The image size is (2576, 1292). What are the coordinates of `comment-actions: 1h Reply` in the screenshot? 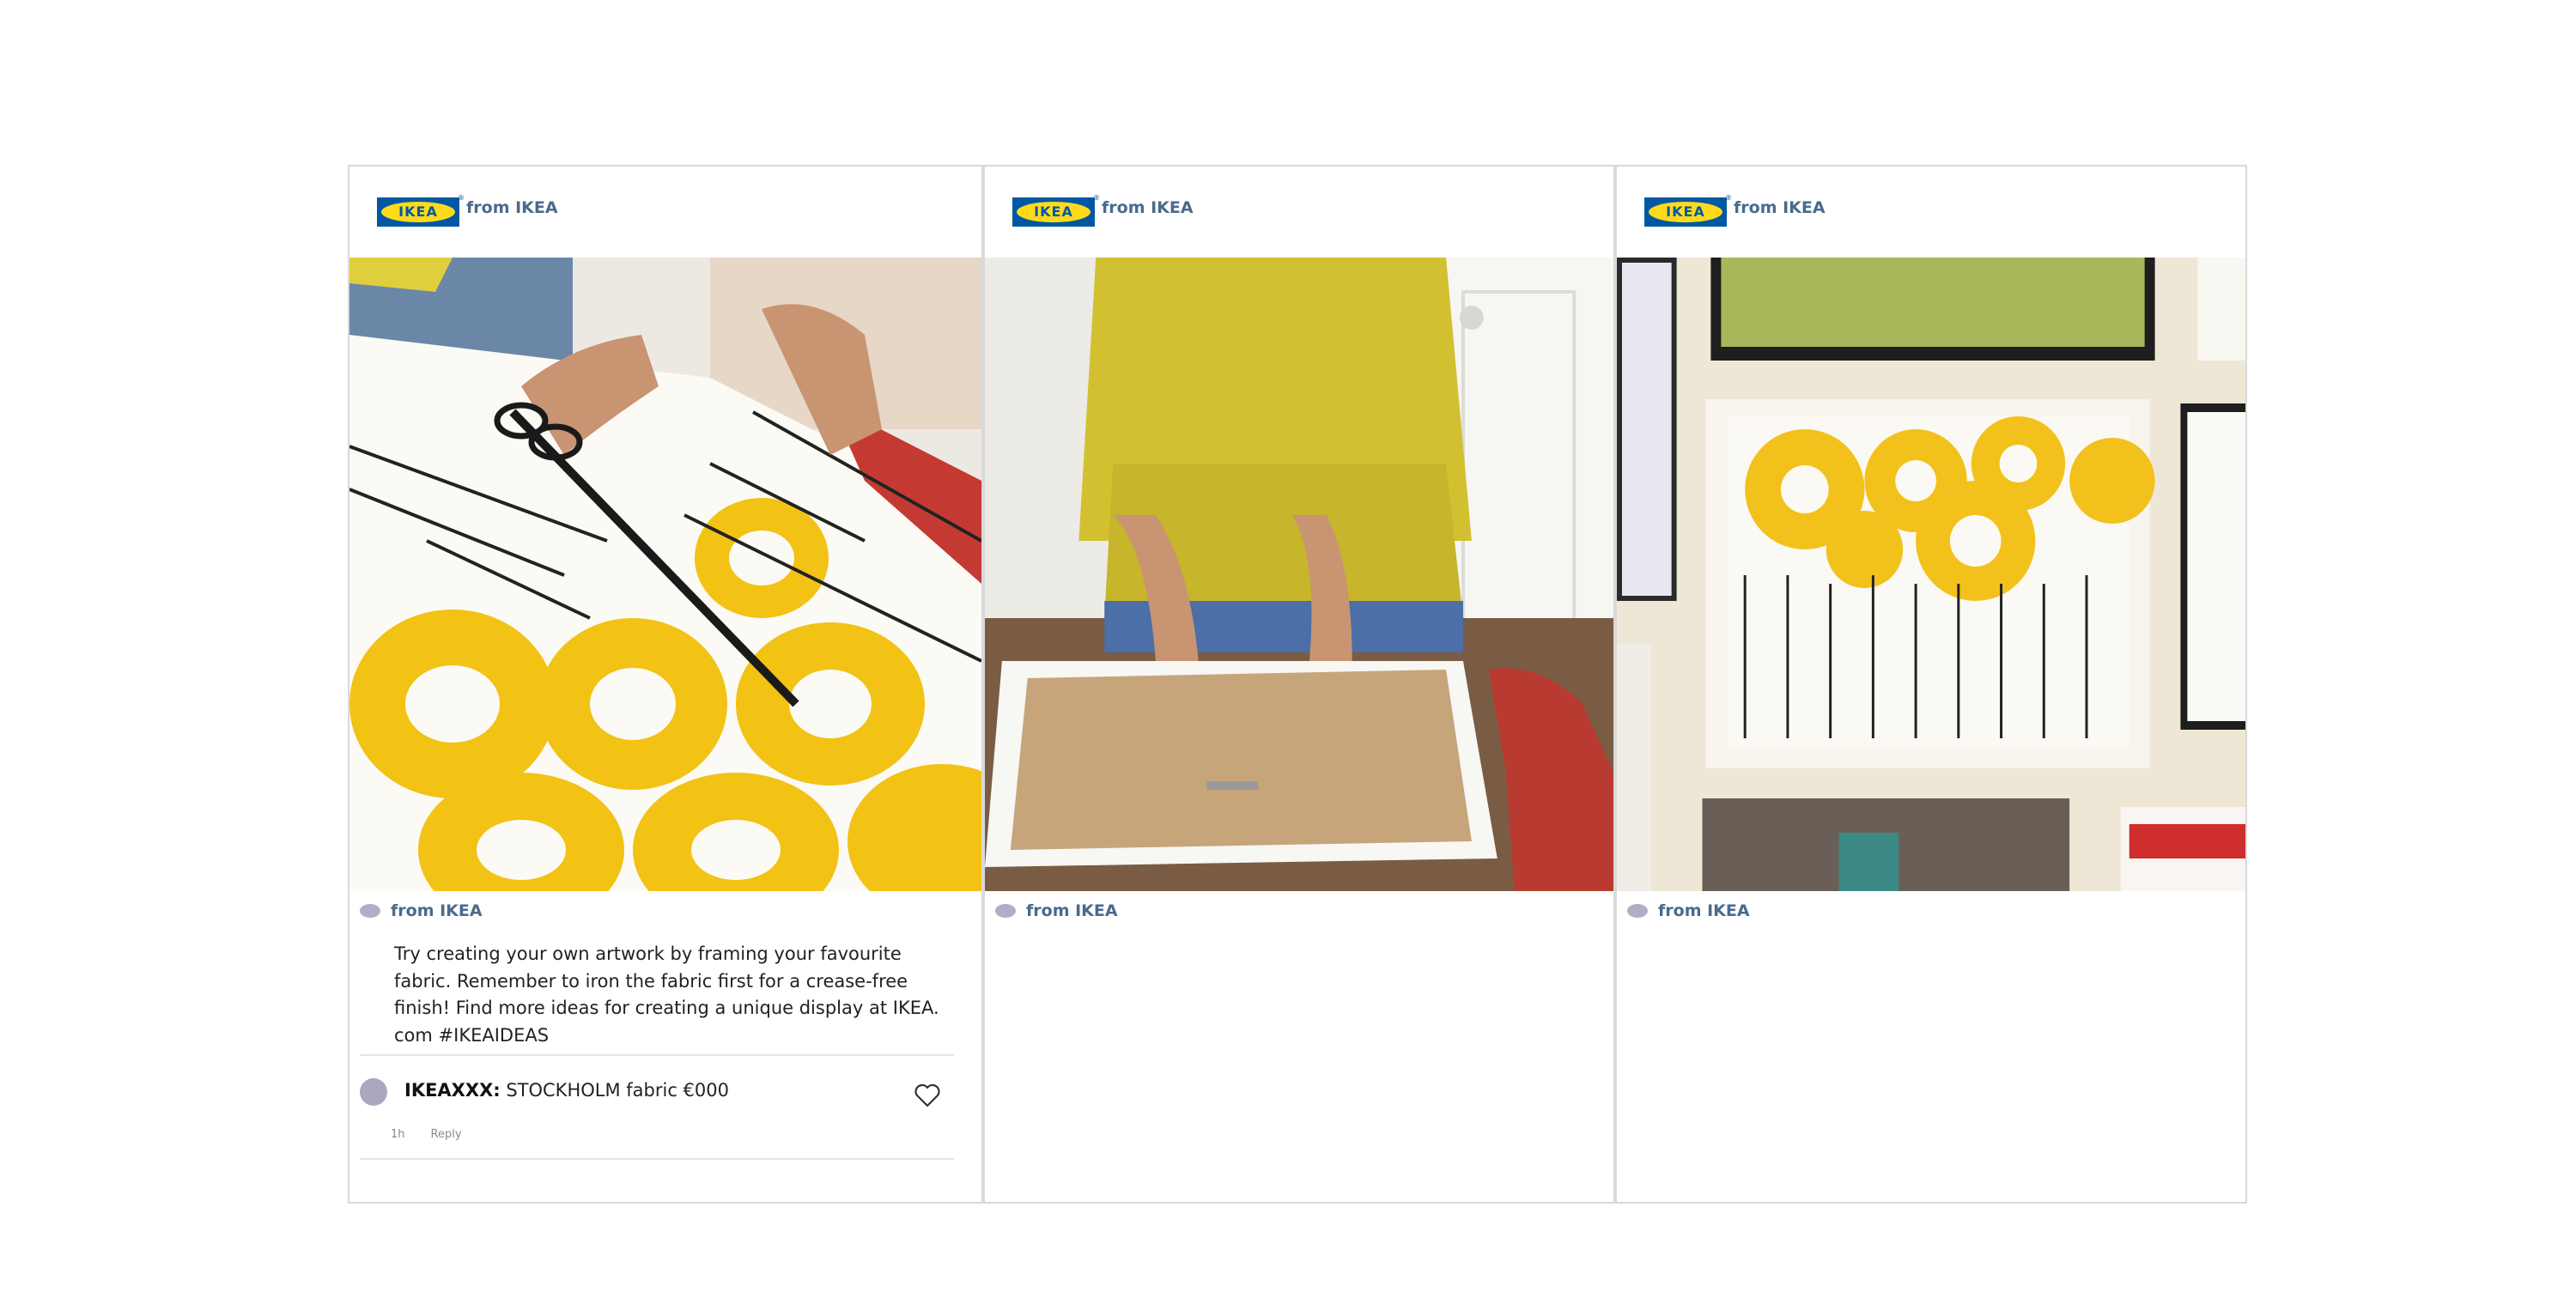 It's located at (665, 1134).